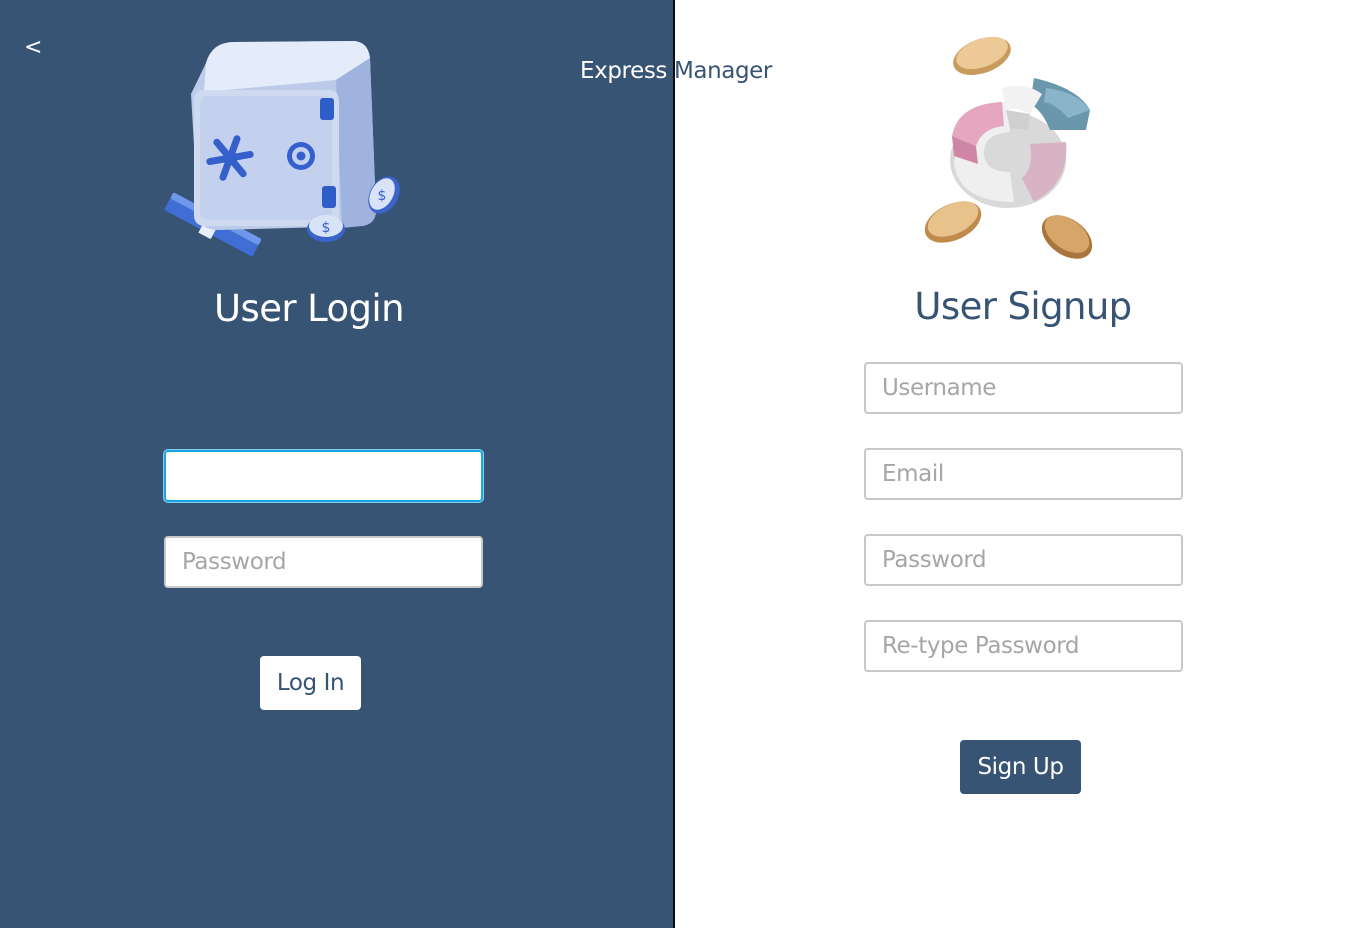  Describe the element at coordinates (323, 562) in the screenshot. I see `login-password-input` at that location.